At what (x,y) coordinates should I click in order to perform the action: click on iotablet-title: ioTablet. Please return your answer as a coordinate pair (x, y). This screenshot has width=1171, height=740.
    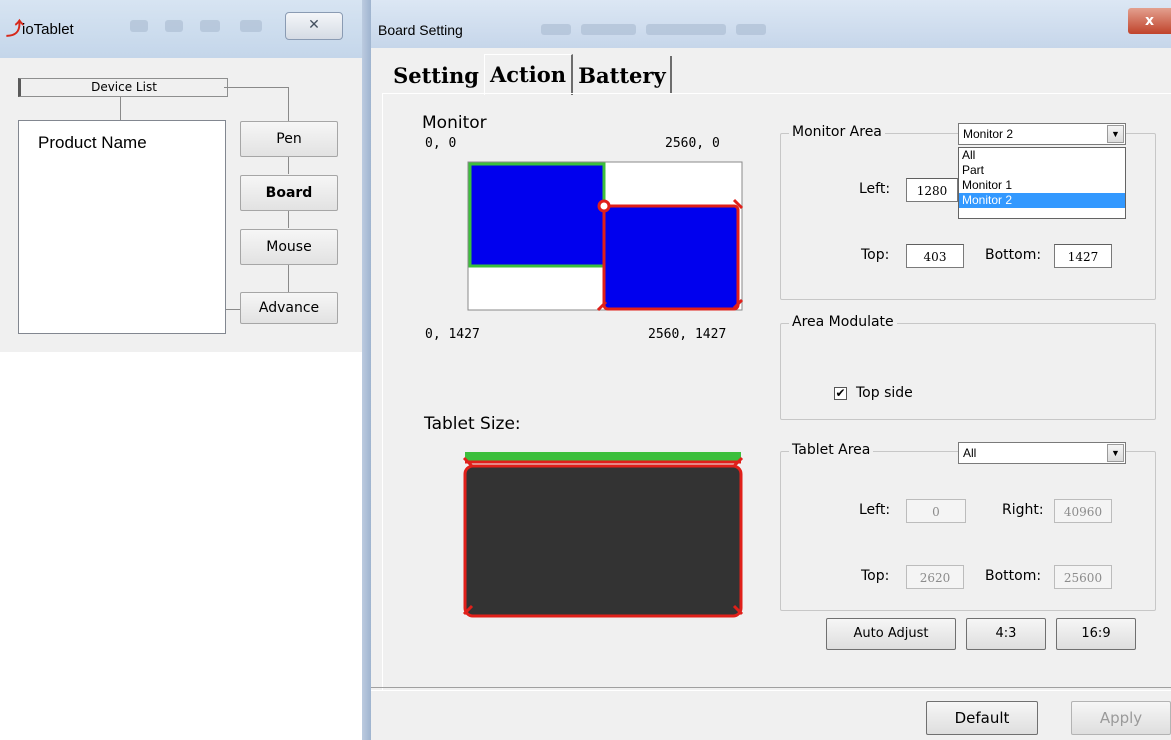
    Looking at the image, I should click on (48, 29).